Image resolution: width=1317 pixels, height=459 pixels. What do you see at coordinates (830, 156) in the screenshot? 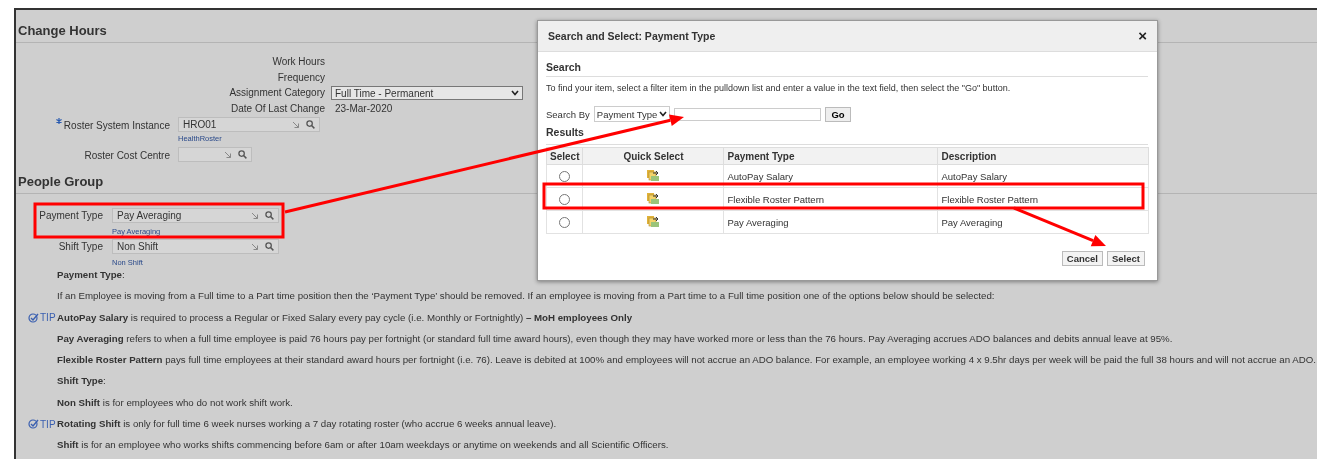
I see `column-header: Payment Type` at bounding box center [830, 156].